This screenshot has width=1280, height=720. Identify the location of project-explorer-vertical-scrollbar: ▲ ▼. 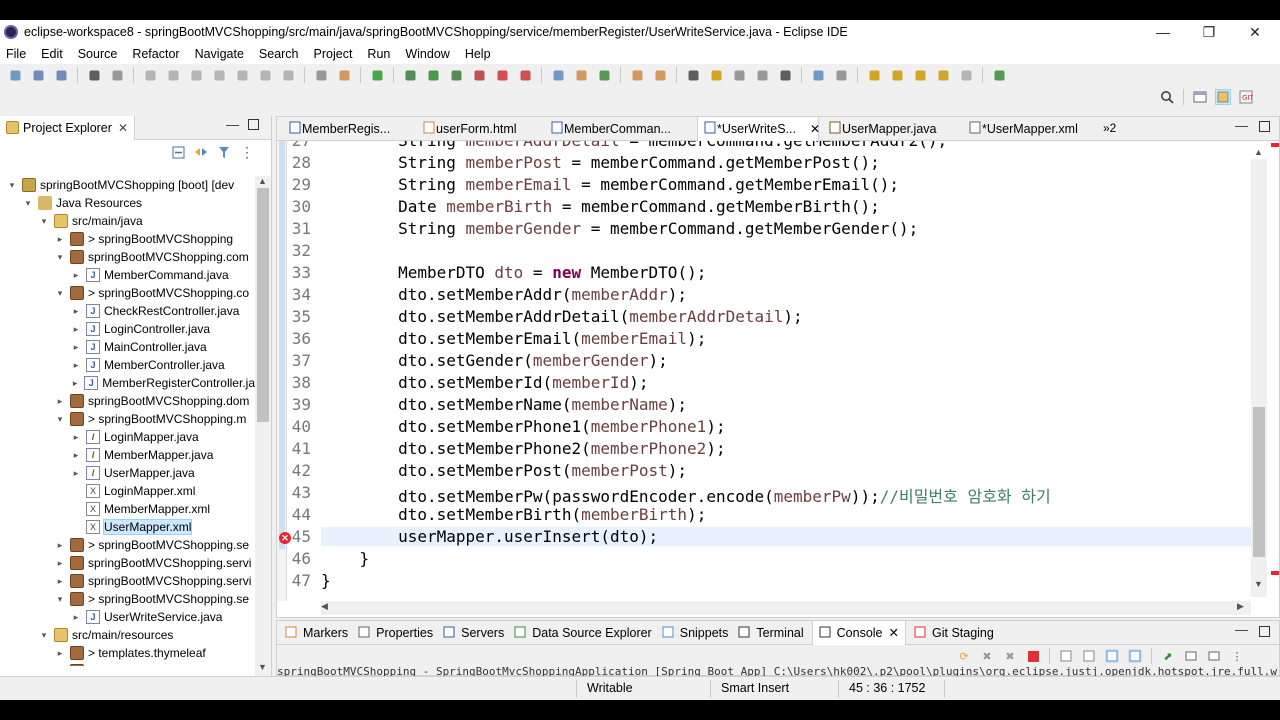
(263, 426).